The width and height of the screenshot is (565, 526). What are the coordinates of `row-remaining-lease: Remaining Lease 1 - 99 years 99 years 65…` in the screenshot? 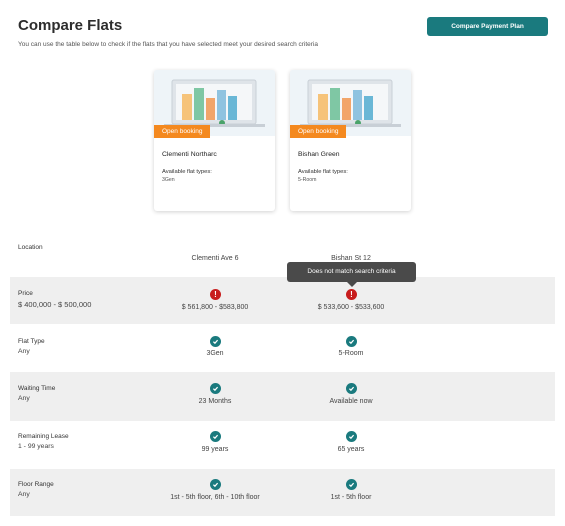 It's located at (282, 445).